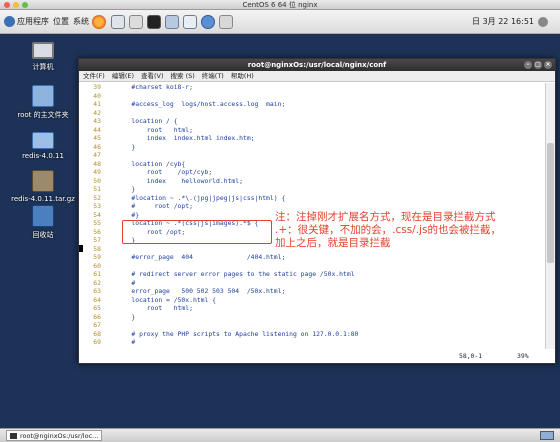  I want to click on line-number: 69, so click(97, 342).